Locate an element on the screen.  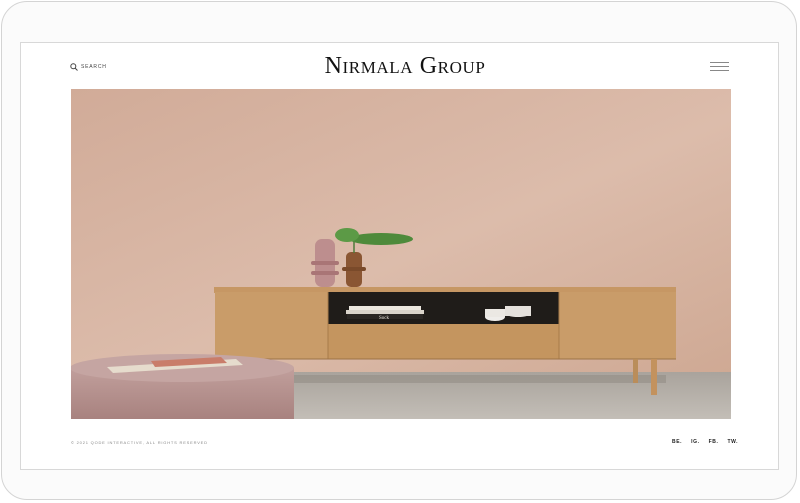
search-icon is located at coordinates (74, 67).